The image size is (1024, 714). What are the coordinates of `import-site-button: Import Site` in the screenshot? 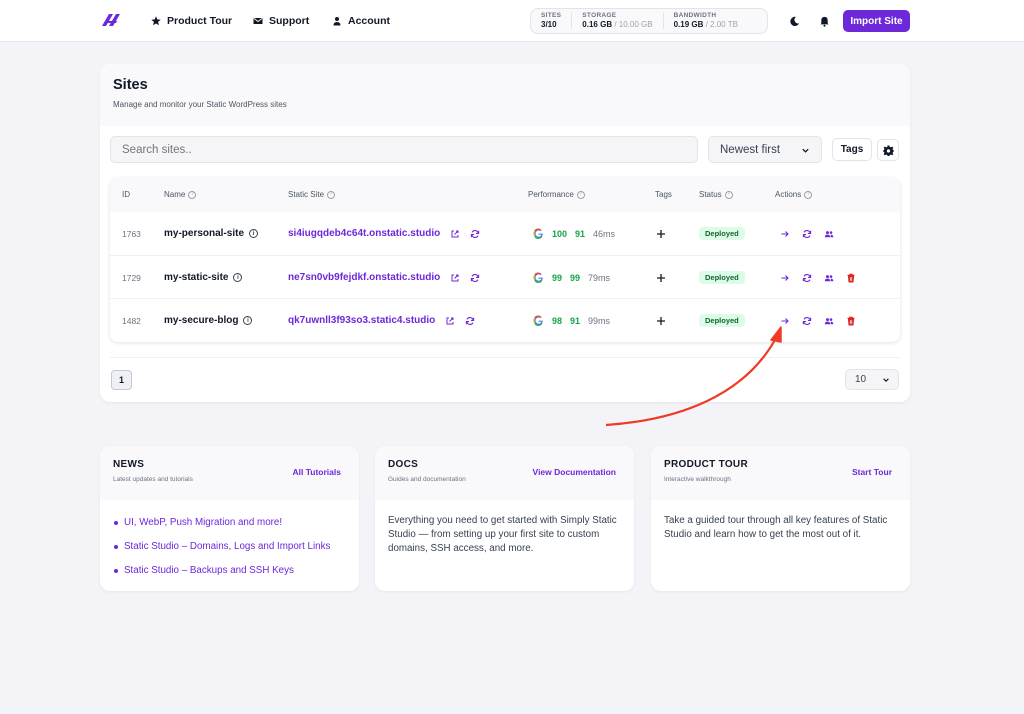 It's located at (876, 21).